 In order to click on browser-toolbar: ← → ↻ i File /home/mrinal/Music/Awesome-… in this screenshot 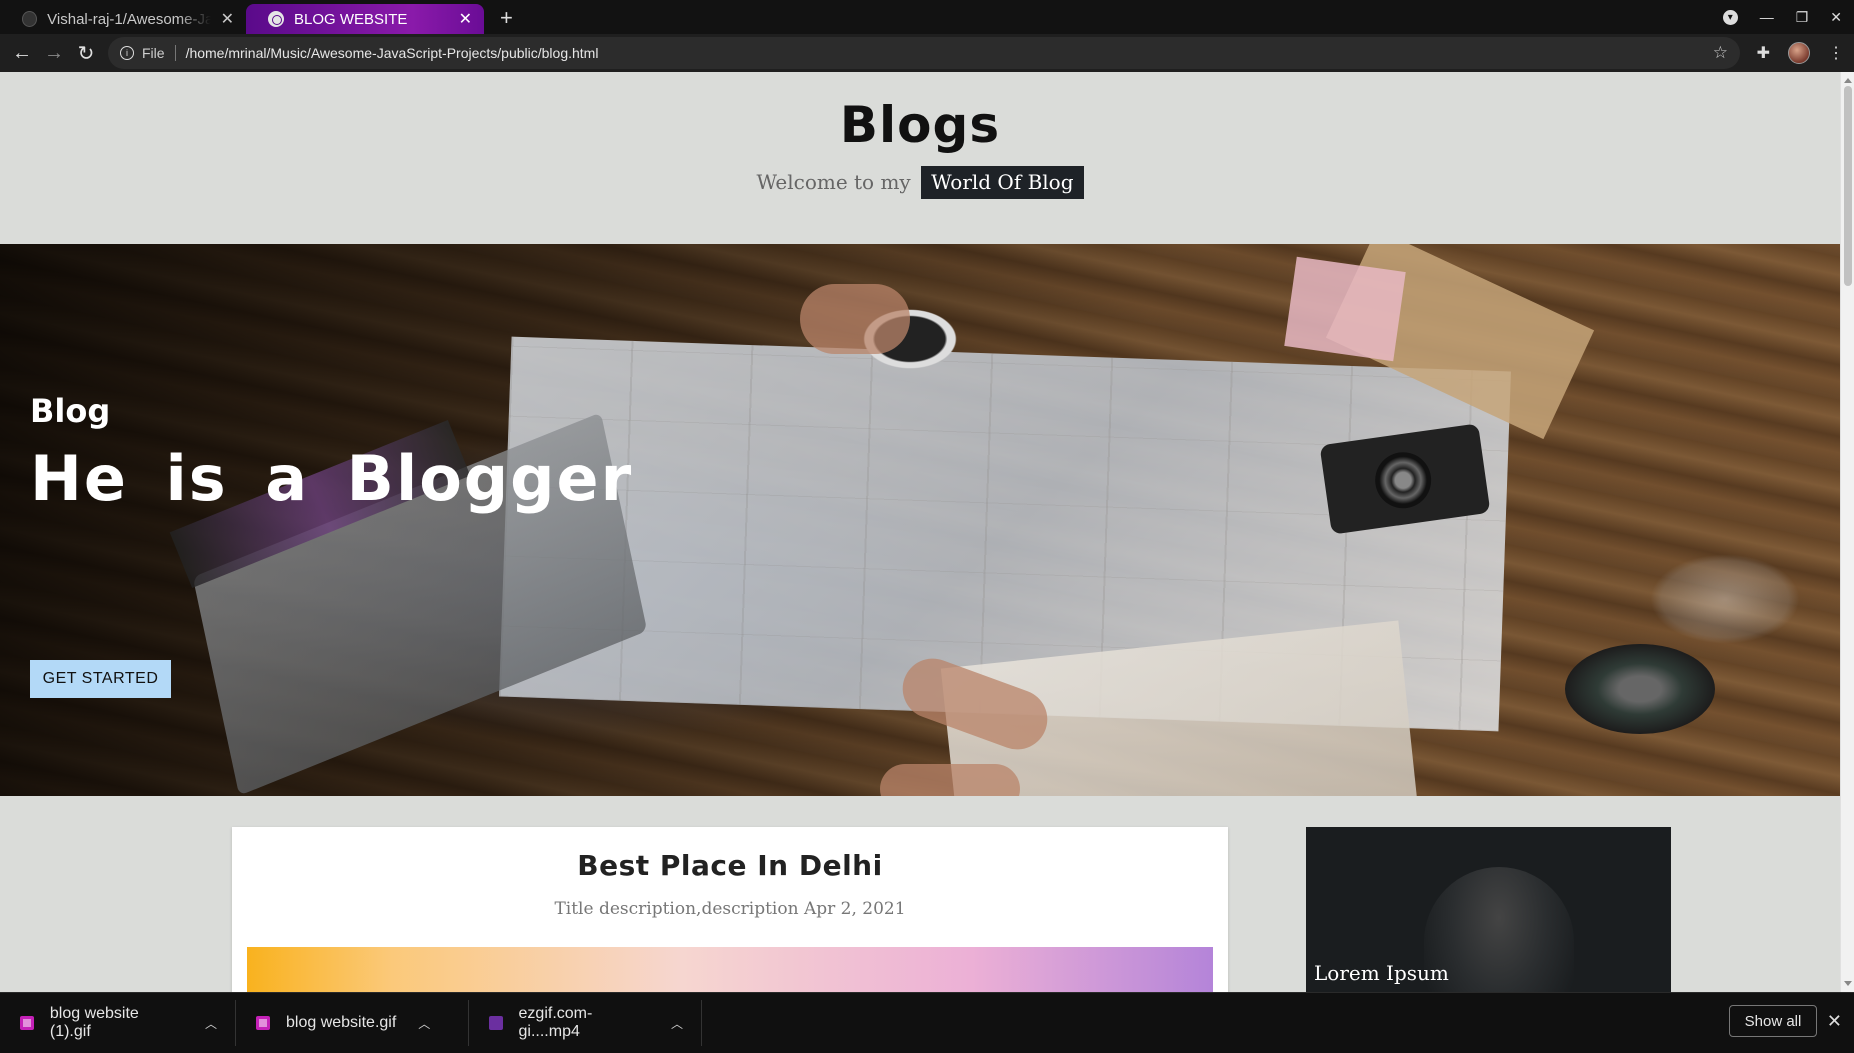, I will do `click(927, 53)`.